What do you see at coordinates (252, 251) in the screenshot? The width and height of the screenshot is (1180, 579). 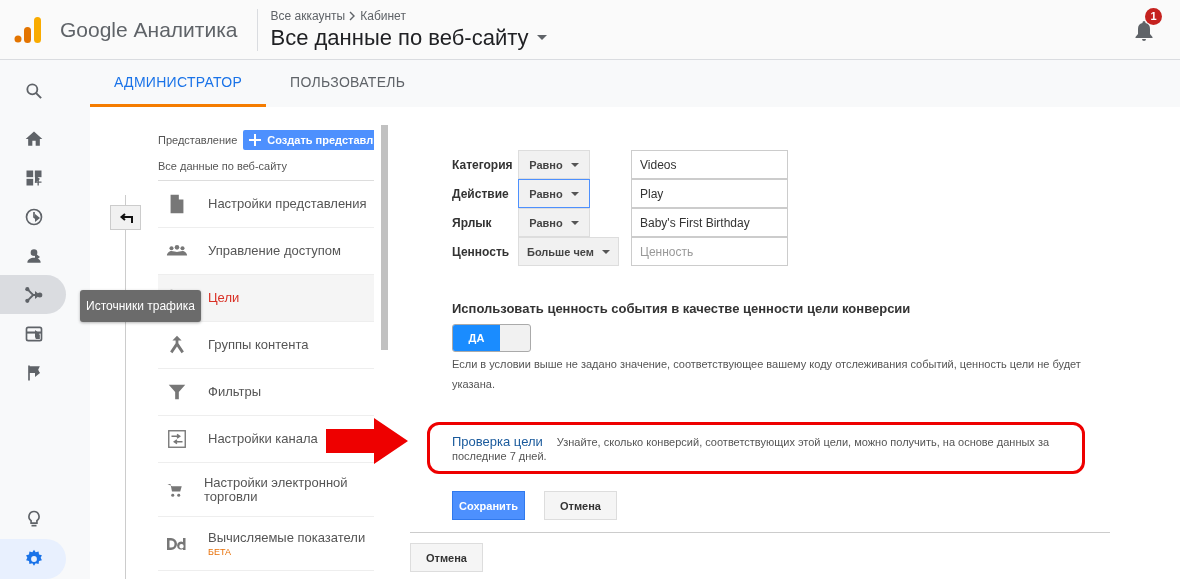 I see `menu-item: Управление доступом` at bounding box center [252, 251].